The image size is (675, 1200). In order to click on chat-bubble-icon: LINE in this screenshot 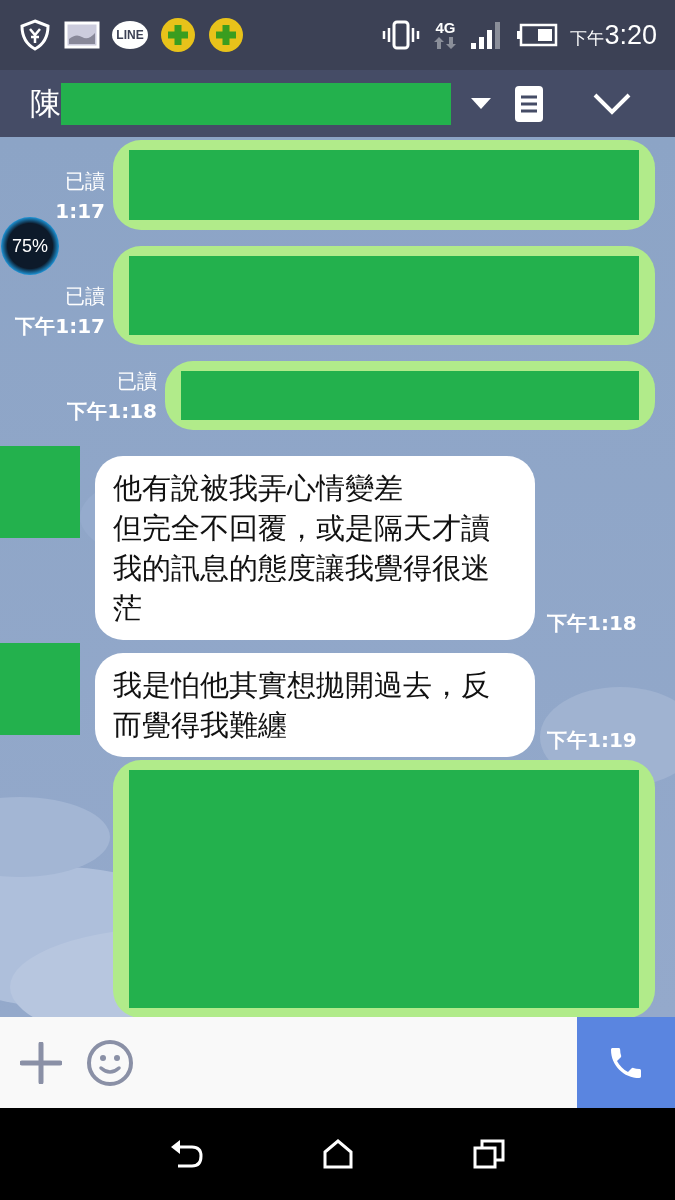, I will do `click(130, 35)`.